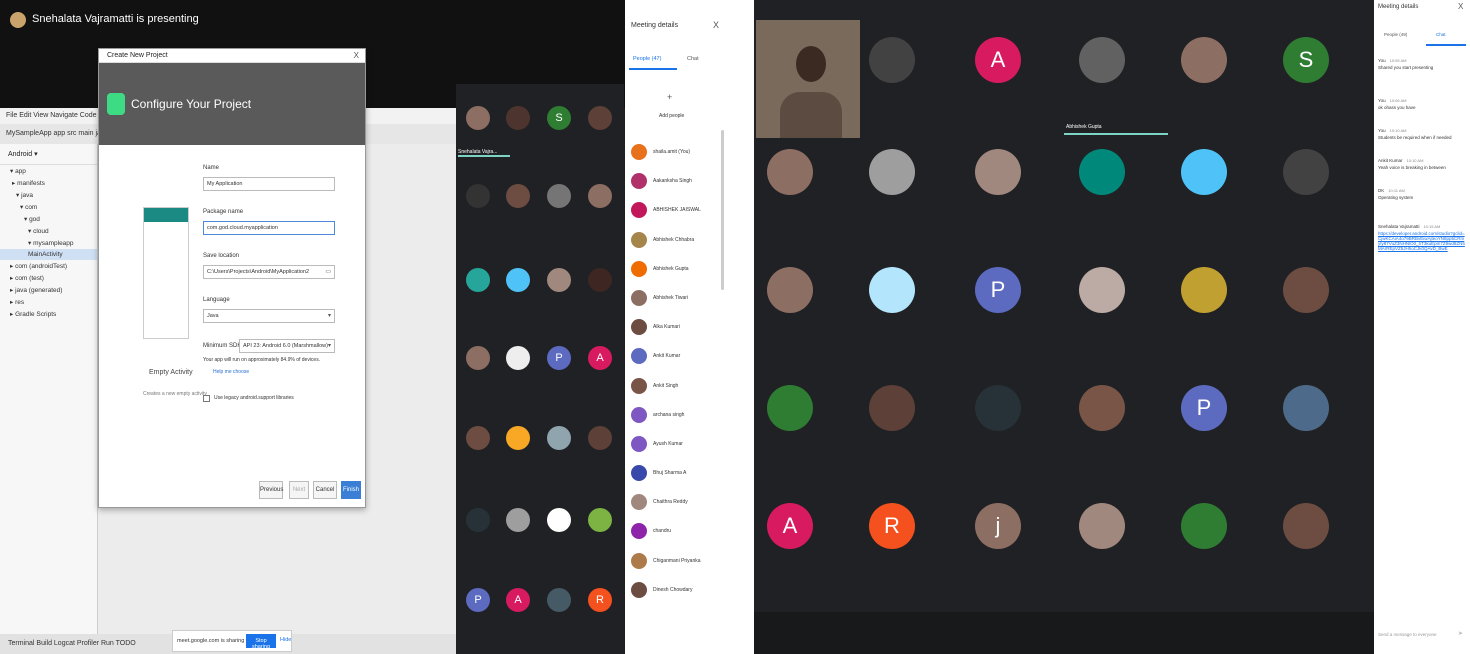 This screenshot has height=654, width=1470. What do you see at coordinates (669, 97) in the screenshot?
I see `add-people-icon: +` at bounding box center [669, 97].